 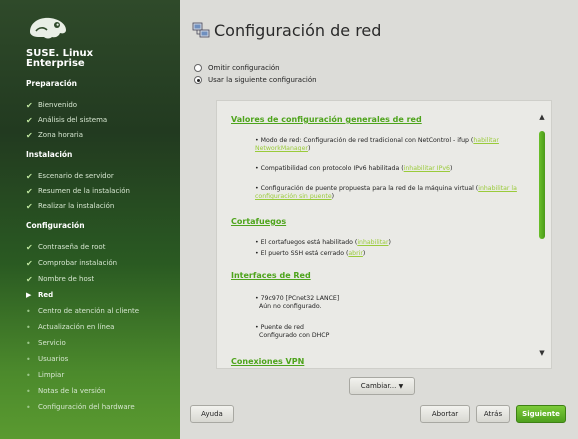 I want to click on step-label: Comprobar instalación, so click(x=78, y=263).